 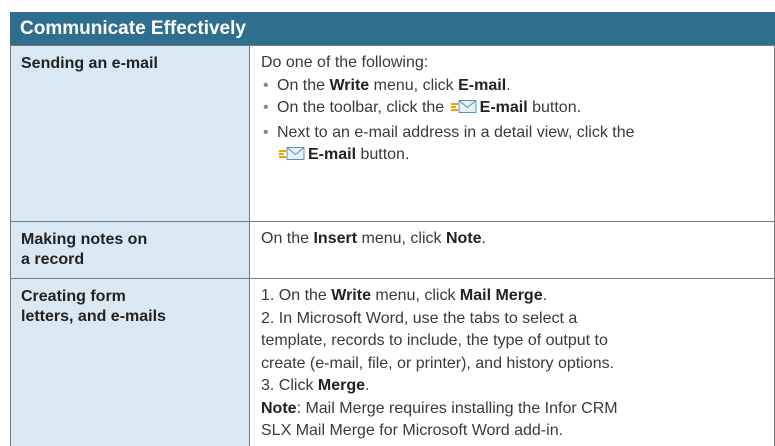 I want to click on row-label: Making notes on a record, so click(x=84, y=249).